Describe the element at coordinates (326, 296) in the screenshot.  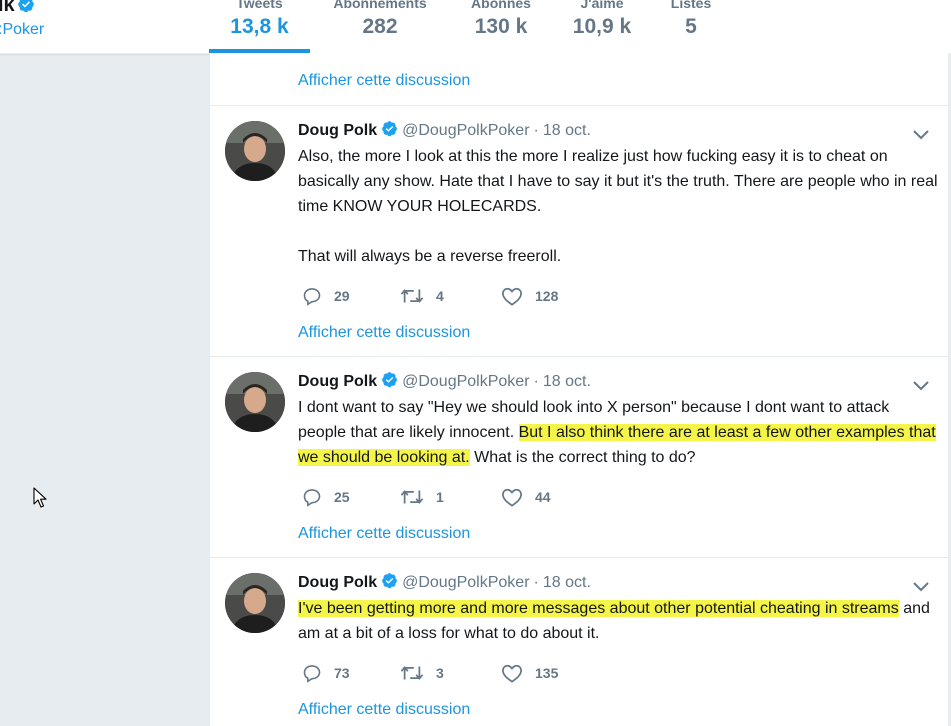
I see `reply-button: 29` at that location.